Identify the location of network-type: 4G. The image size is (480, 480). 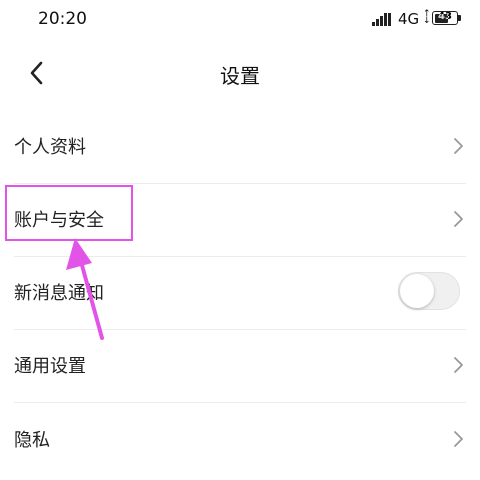
(409, 19).